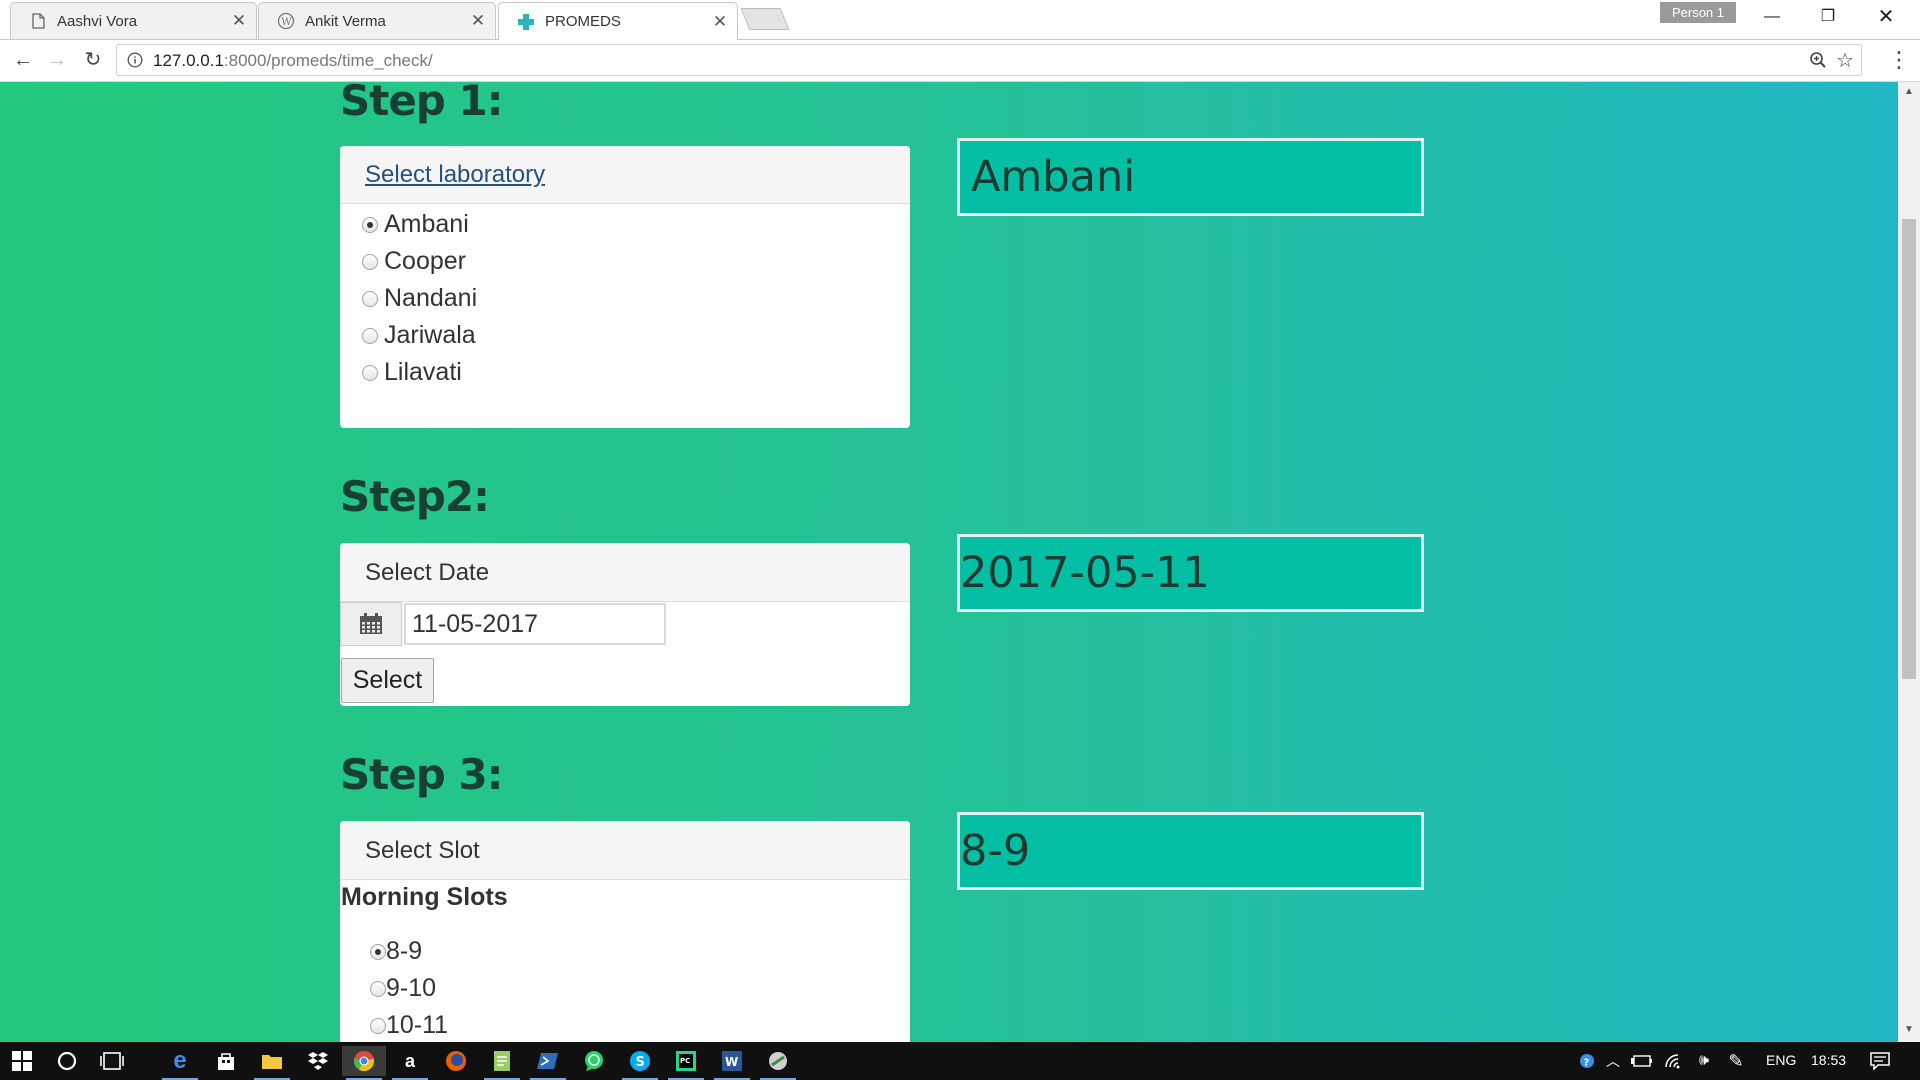 This screenshot has height=1080, width=1920. I want to click on bookmark-star-icon: ☆, so click(1845, 60).